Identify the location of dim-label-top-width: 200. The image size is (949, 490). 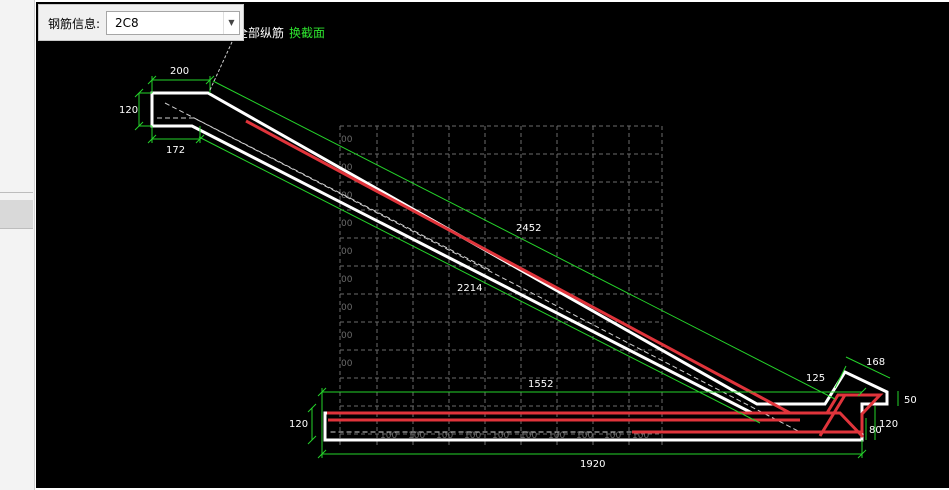
(179, 71).